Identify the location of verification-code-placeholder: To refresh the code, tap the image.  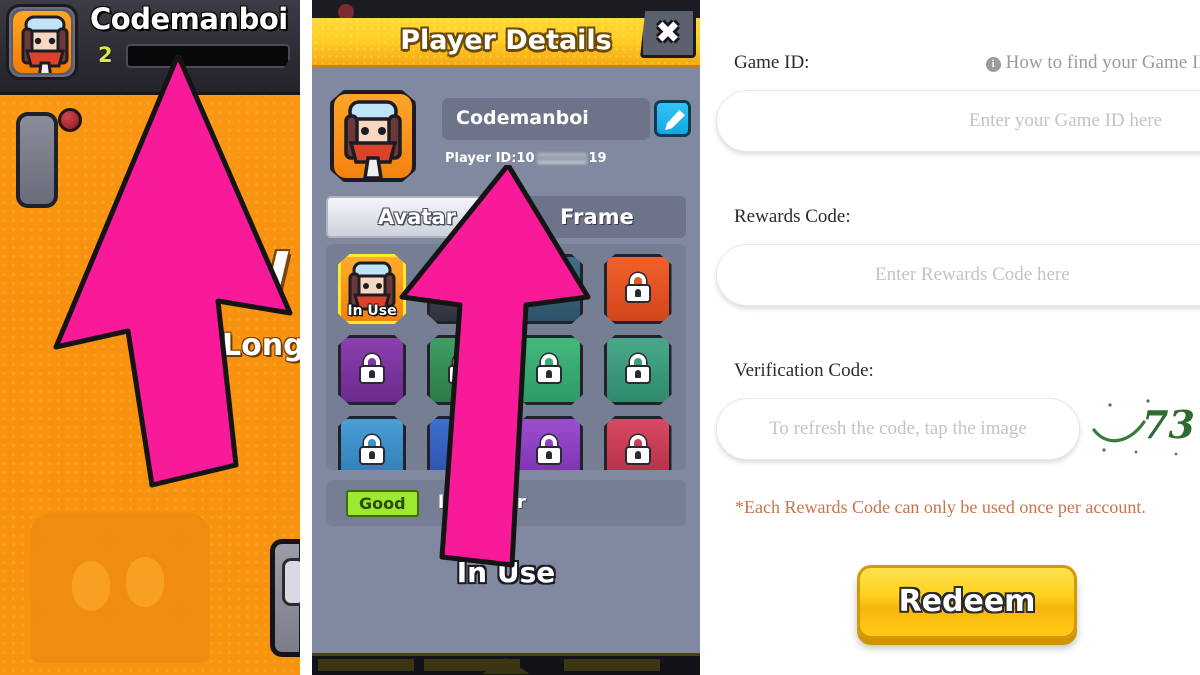
(898, 428).